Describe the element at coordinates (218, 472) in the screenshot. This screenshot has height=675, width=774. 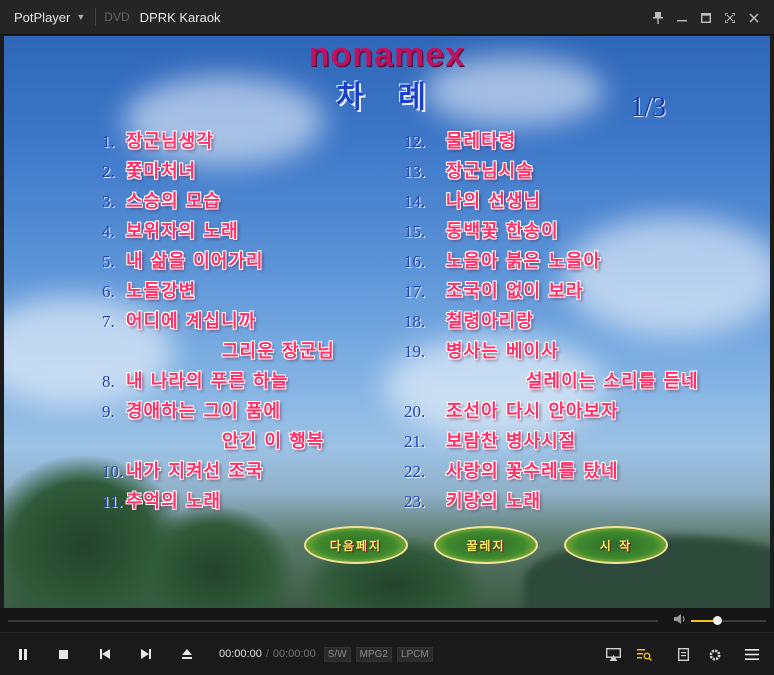
I see `song-item: 10. 내가 지켜선 조국` at that location.